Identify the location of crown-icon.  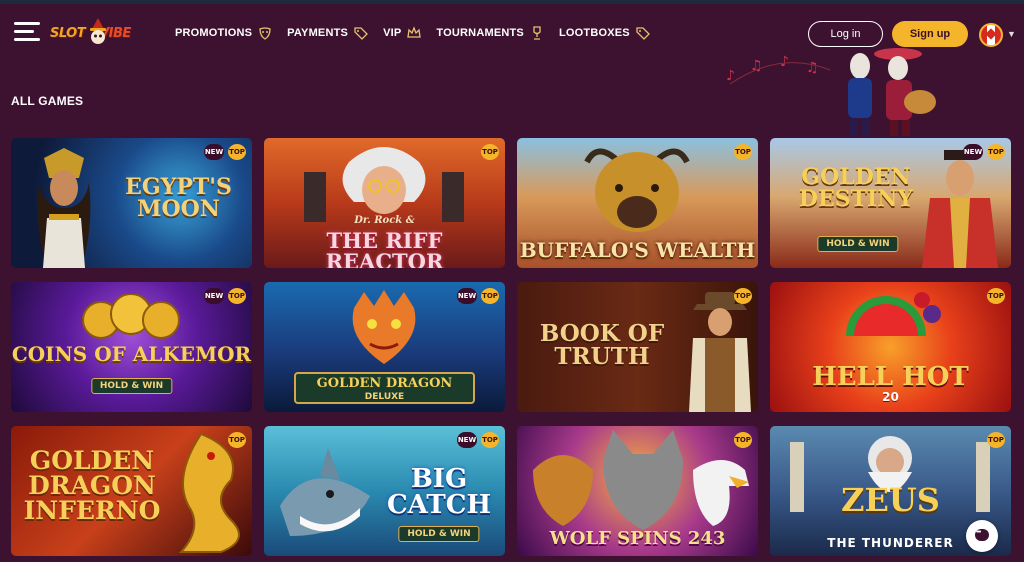
(414, 32).